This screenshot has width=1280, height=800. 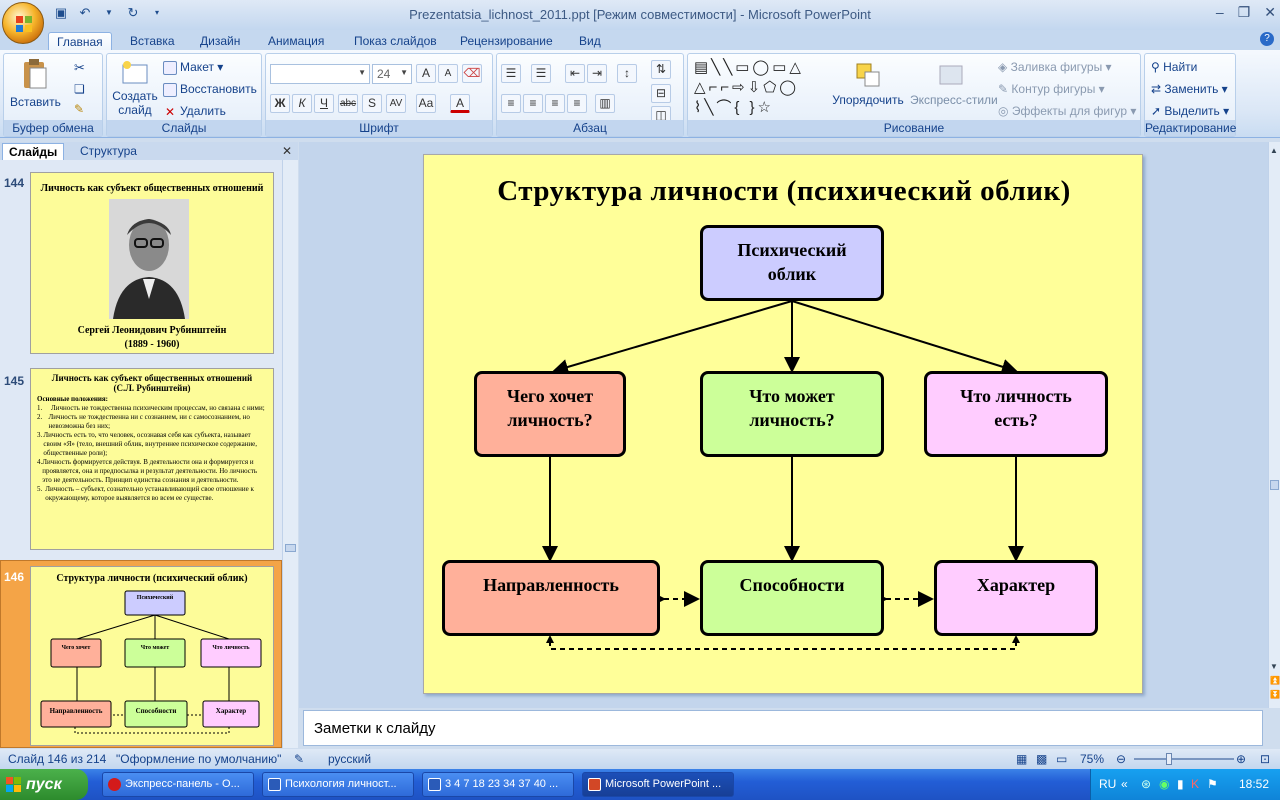 I want to click on zoom-slider, so click(x=1184, y=759).